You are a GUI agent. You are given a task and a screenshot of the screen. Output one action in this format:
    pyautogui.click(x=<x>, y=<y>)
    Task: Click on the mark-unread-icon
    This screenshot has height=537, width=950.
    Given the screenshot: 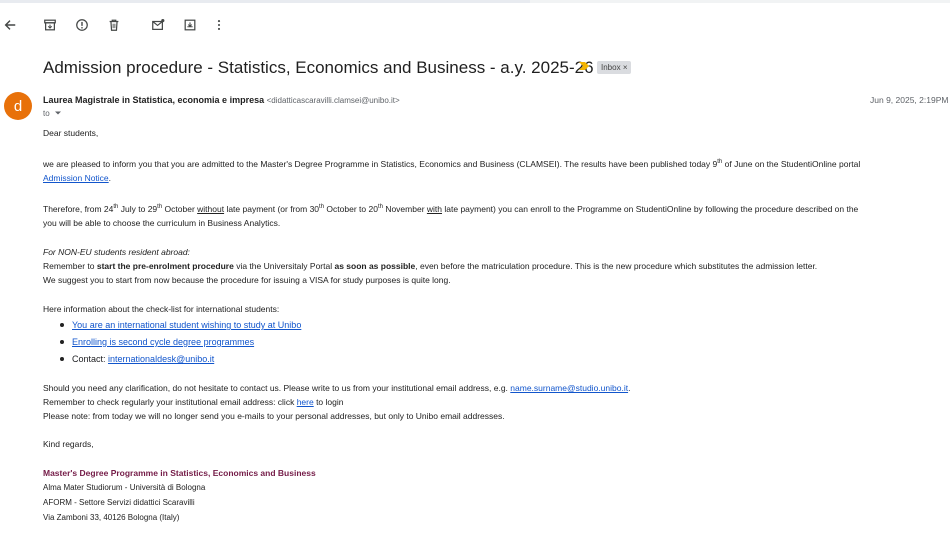 What is the action you would take?
    pyautogui.click(x=158, y=24)
    